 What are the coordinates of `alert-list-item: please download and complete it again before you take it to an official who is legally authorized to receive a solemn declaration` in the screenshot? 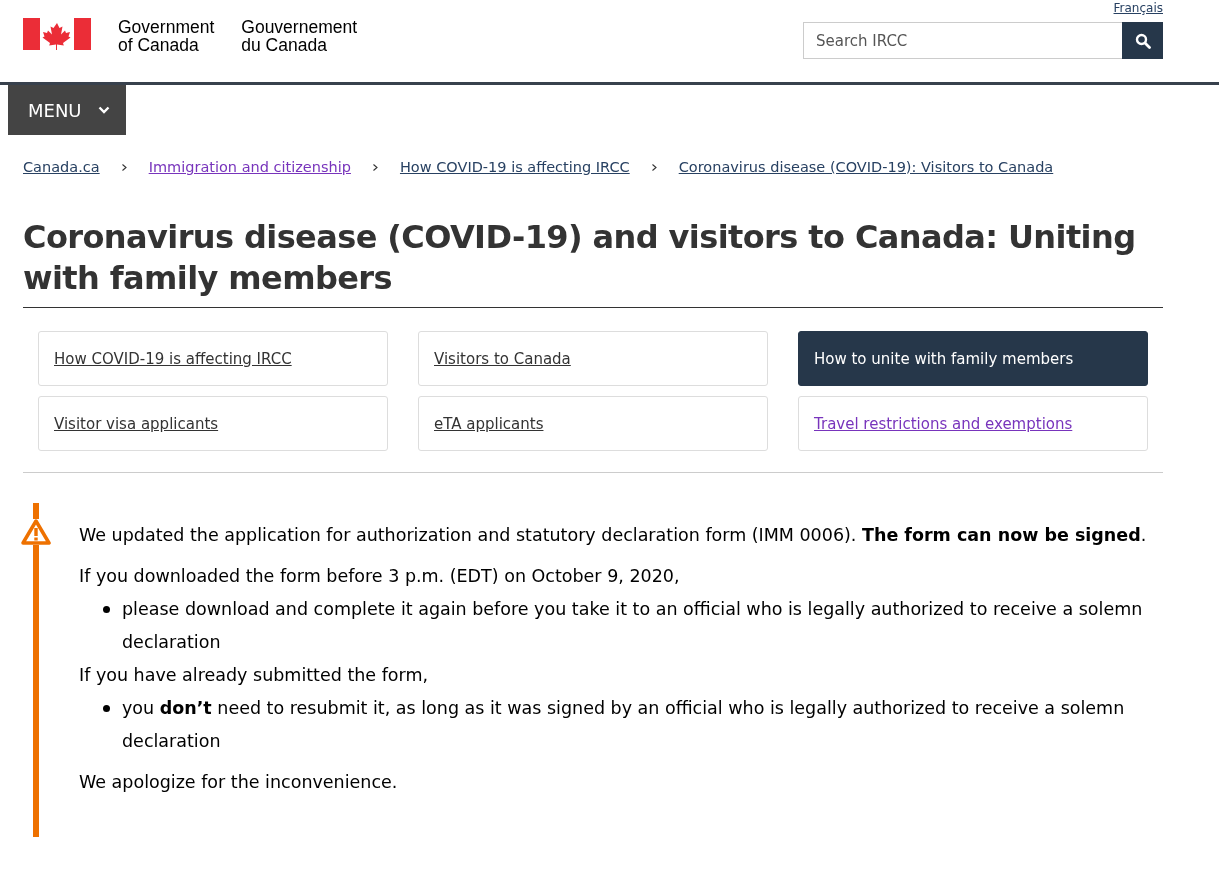 It's located at (633, 626).